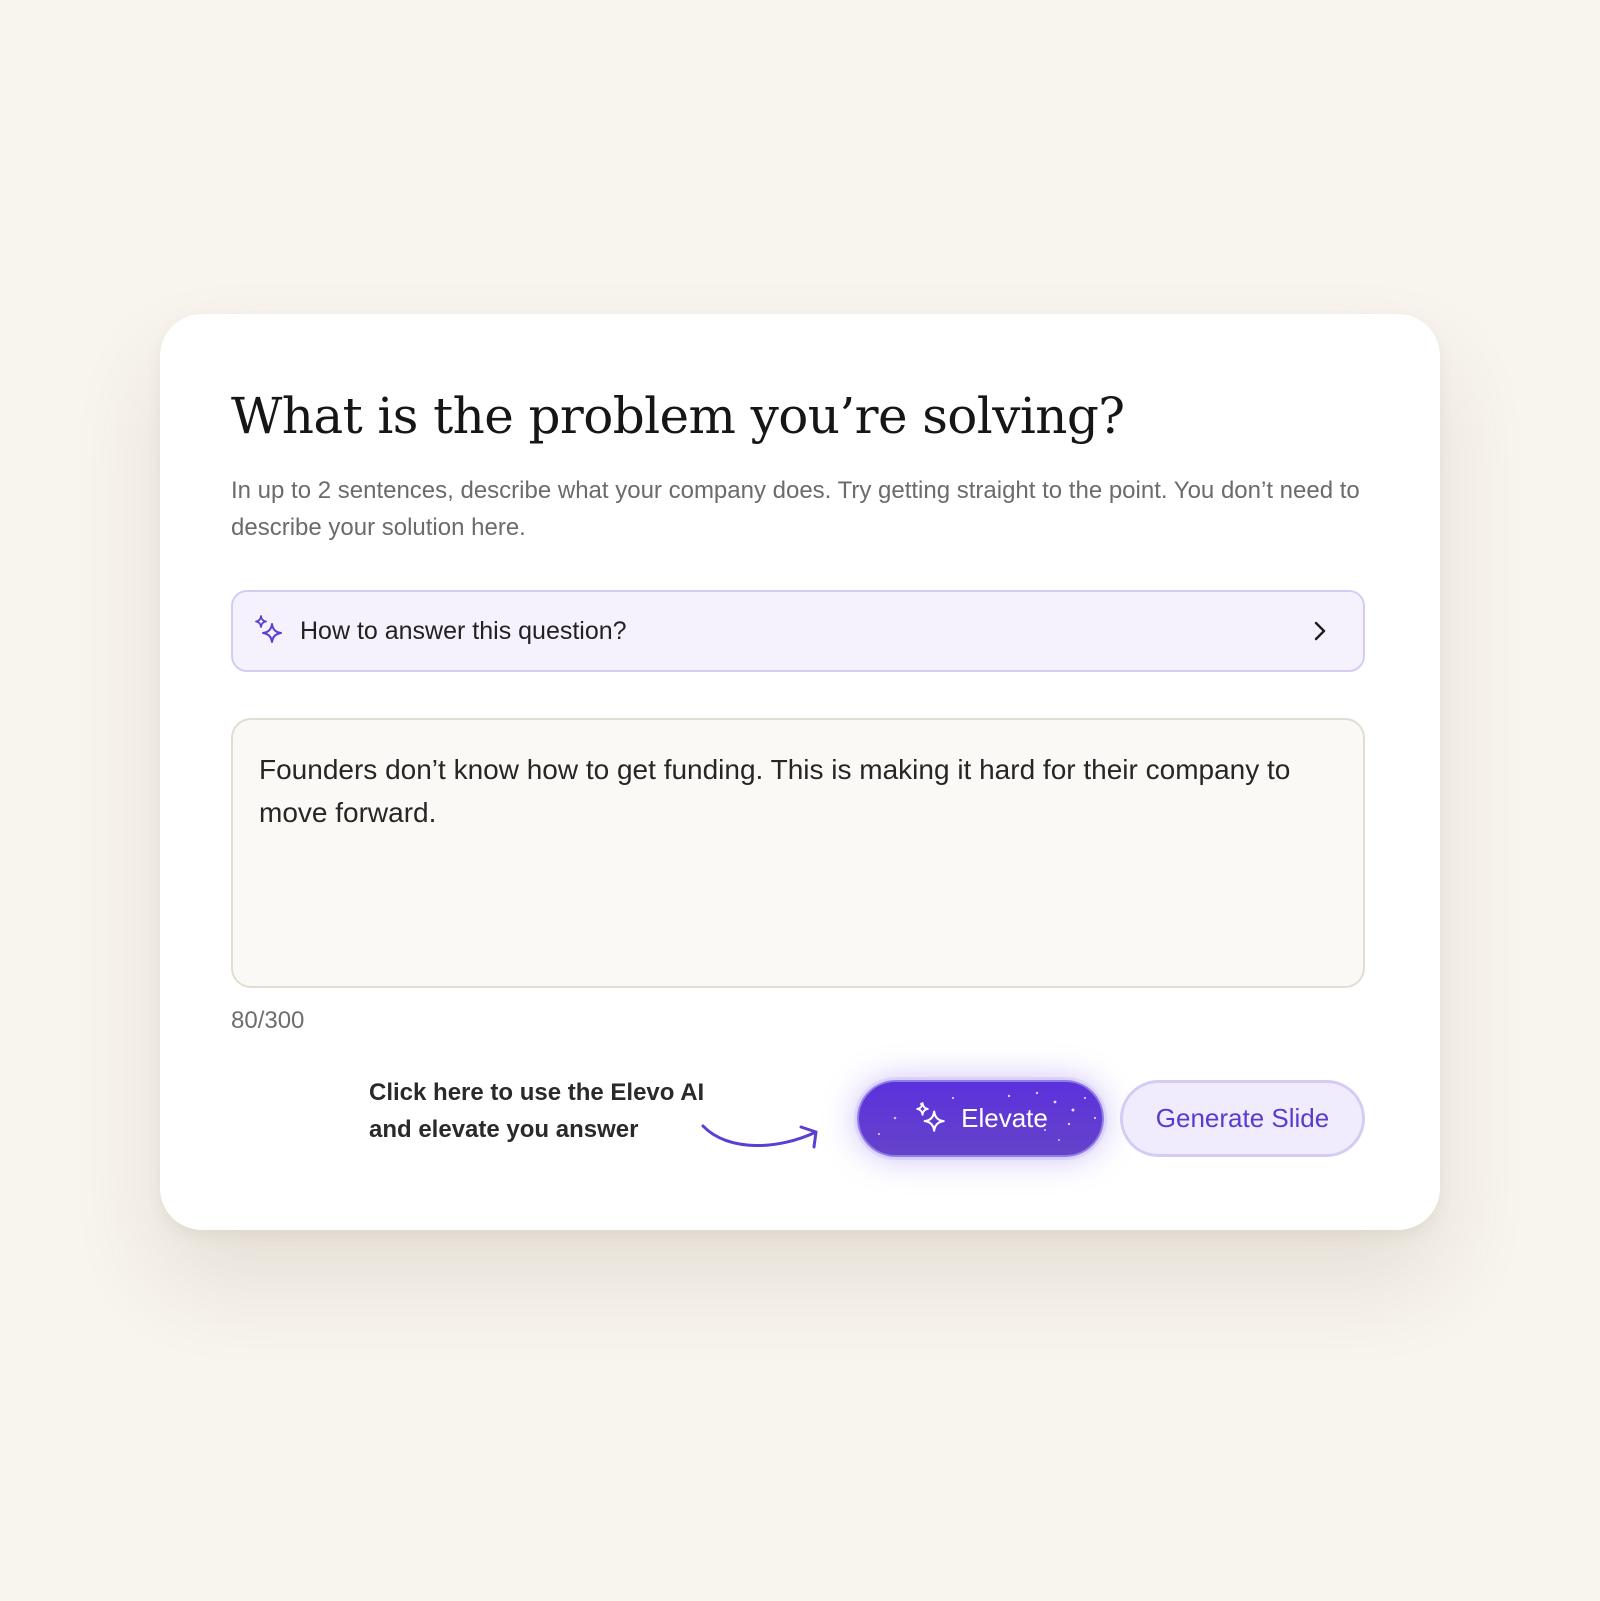 Image resolution: width=1600 pixels, height=1601 pixels. What do you see at coordinates (1320, 631) in the screenshot?
I see `chevron-right-icon` at bounding box center [1320, 631].